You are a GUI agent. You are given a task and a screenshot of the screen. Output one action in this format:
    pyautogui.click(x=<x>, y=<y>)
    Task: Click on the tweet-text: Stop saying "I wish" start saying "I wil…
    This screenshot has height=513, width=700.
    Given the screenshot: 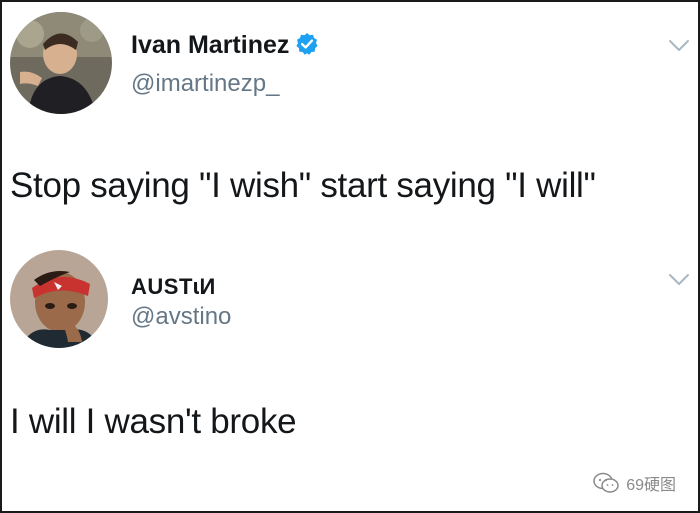 What is the action you would take?
    pyautogui.click(x=303, y=185)
    